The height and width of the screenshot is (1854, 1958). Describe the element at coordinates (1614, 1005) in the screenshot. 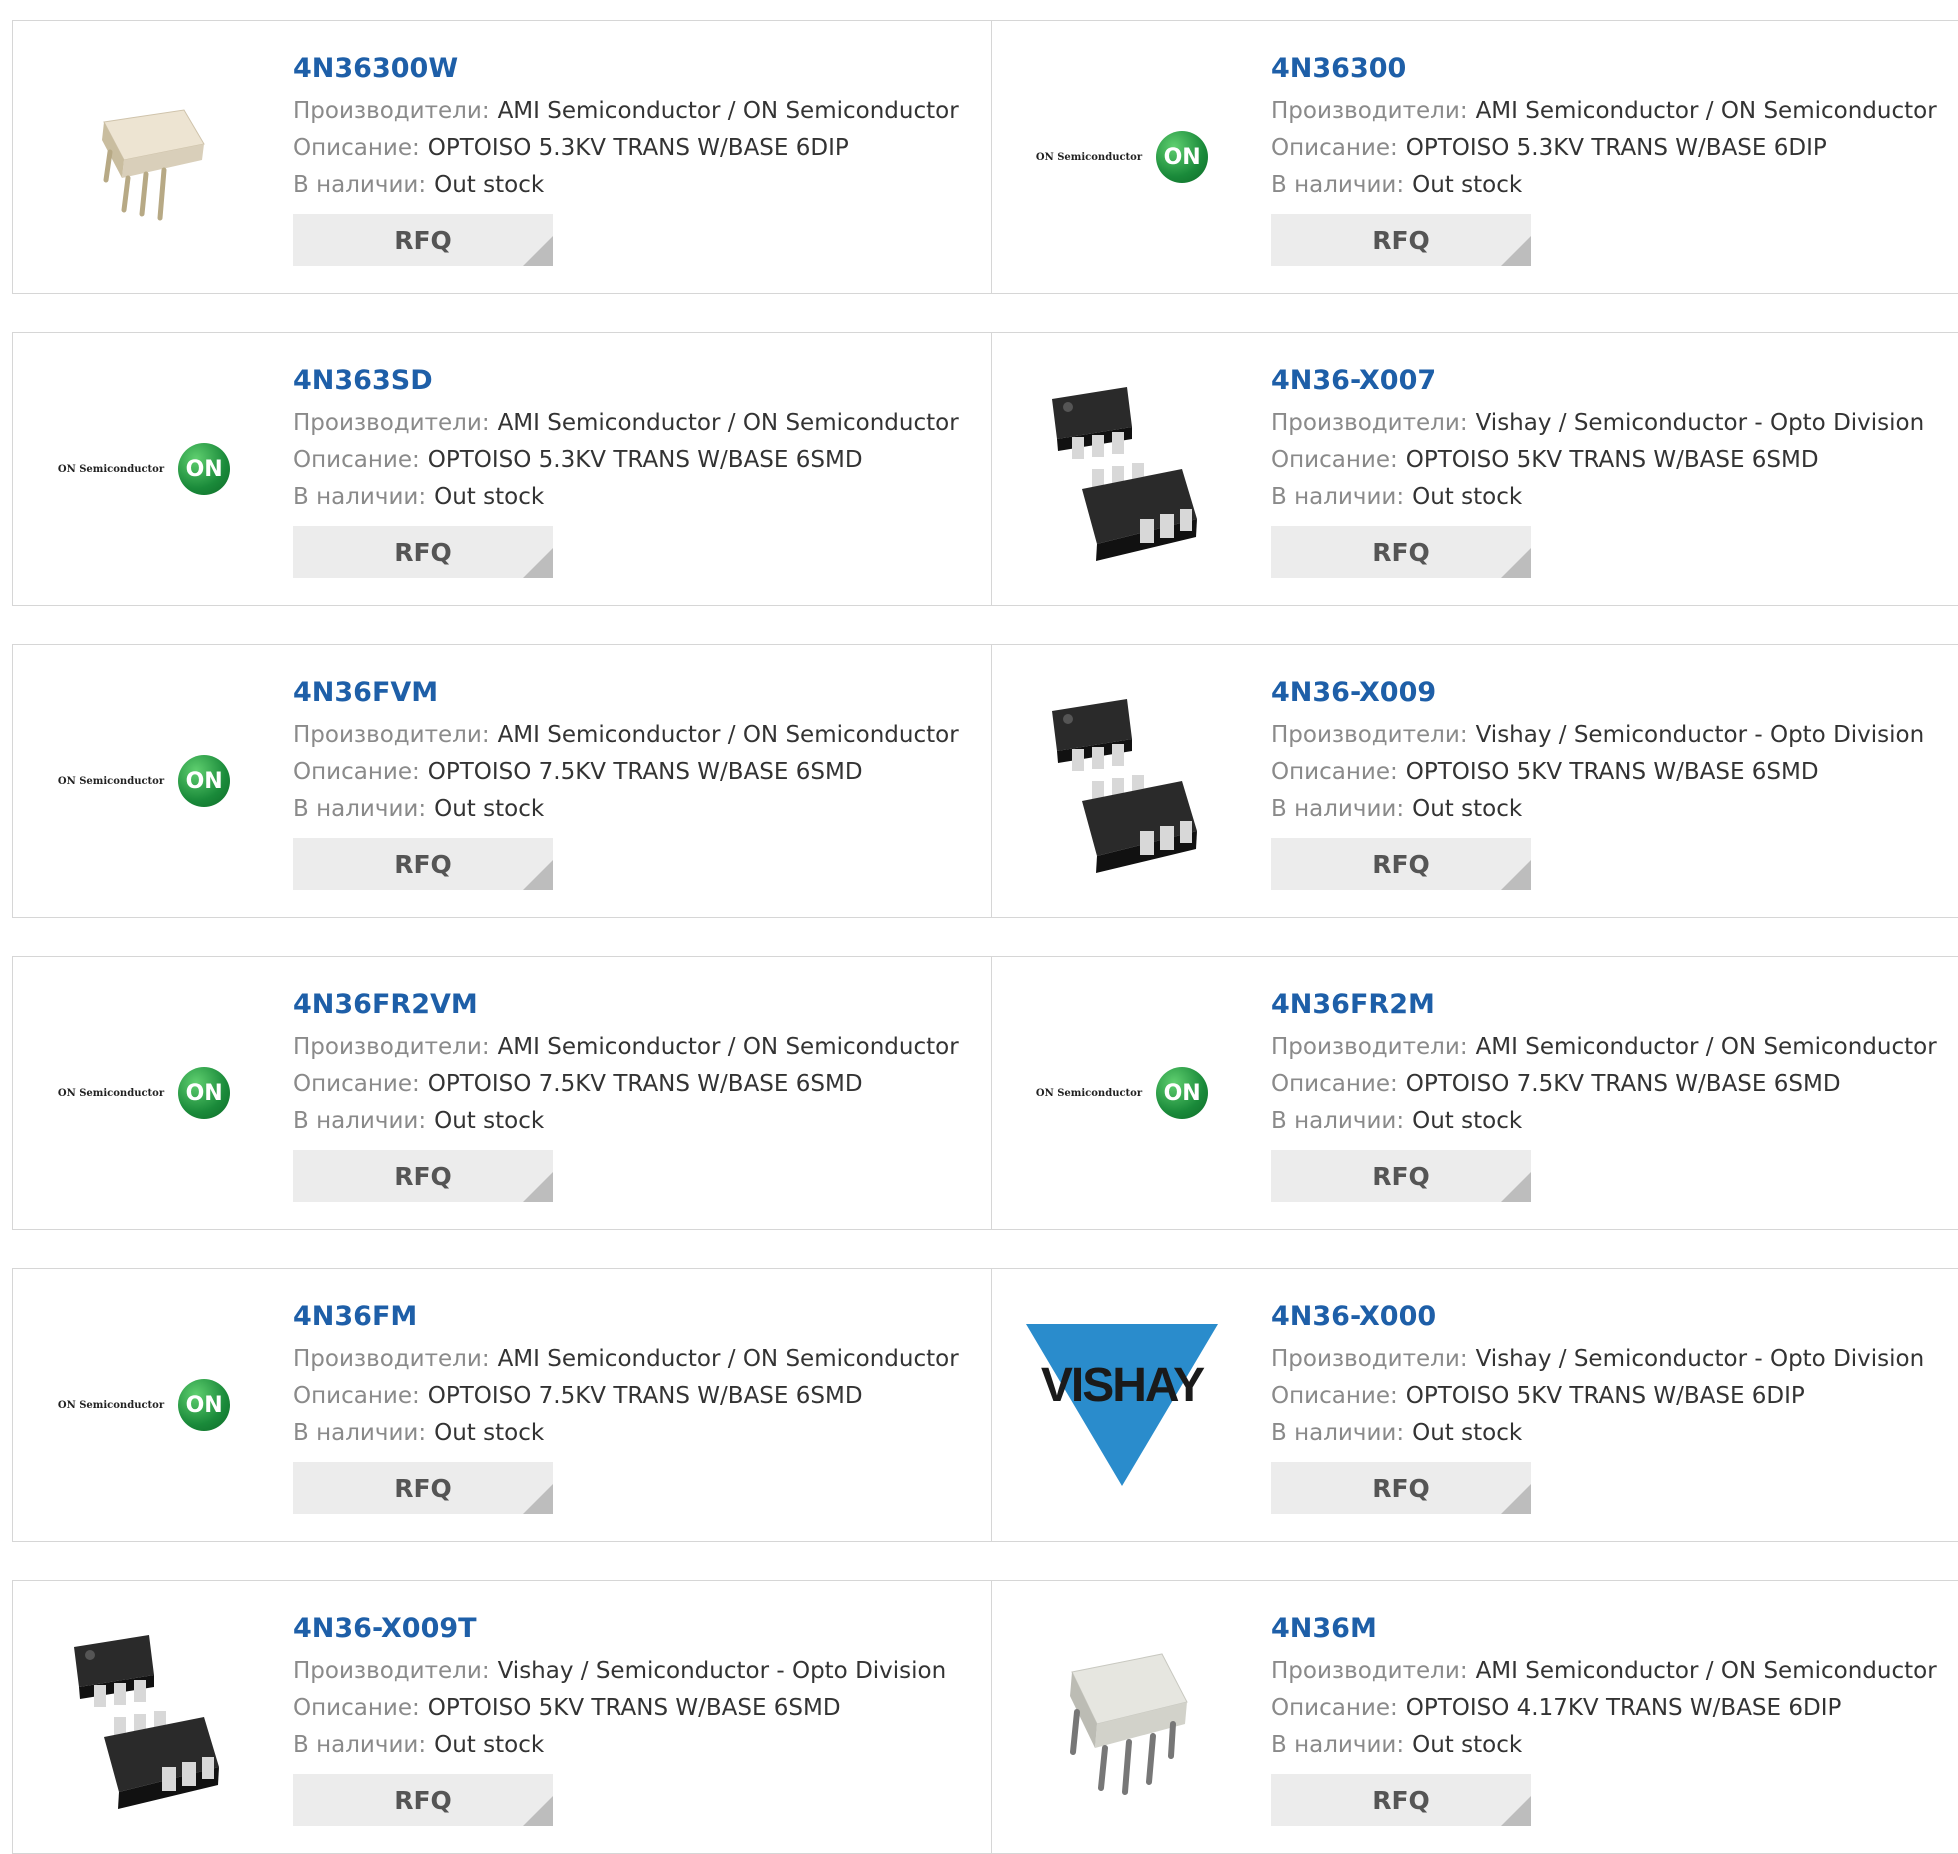

I see `part-number-link: 4N36FR2M` at that location.